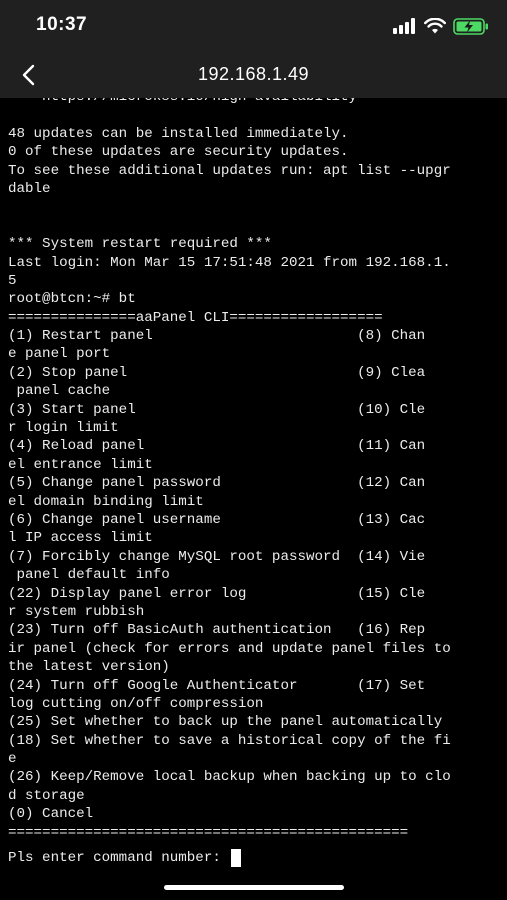 The width and height of the screenshot is (507, 900). I want to click on command-prompt: Pls enter command number:, so click(125, 858).